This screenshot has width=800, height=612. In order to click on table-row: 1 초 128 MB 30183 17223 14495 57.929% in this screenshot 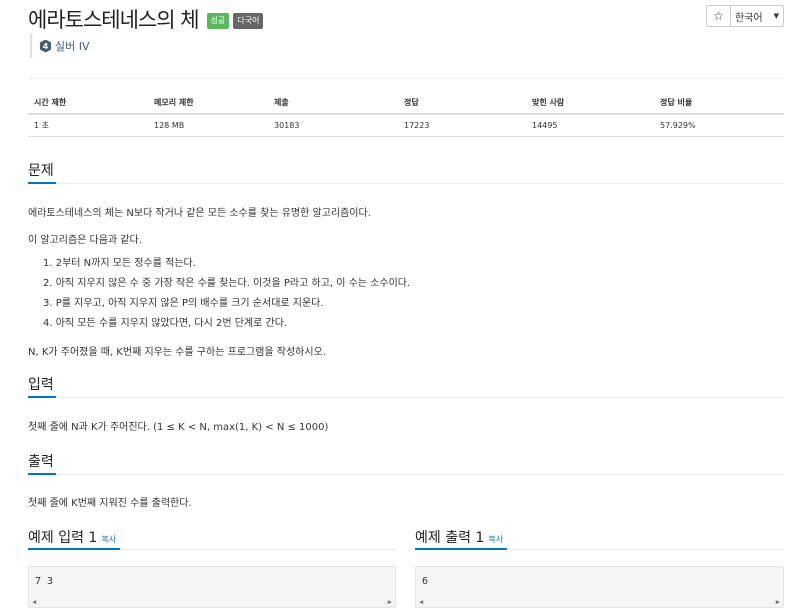, I will do `click(406, 125)`.